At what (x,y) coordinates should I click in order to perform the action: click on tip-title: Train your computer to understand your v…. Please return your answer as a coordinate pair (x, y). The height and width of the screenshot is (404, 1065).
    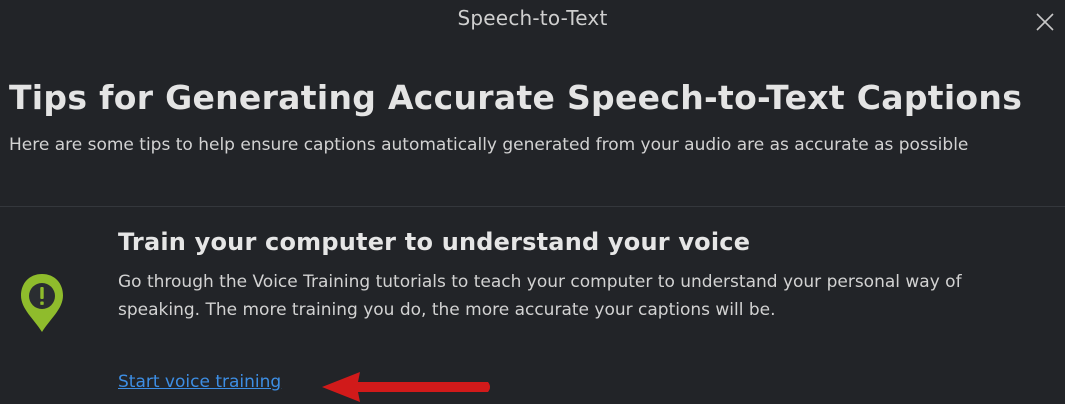
    Looking at the image, I should click on (434, 242).